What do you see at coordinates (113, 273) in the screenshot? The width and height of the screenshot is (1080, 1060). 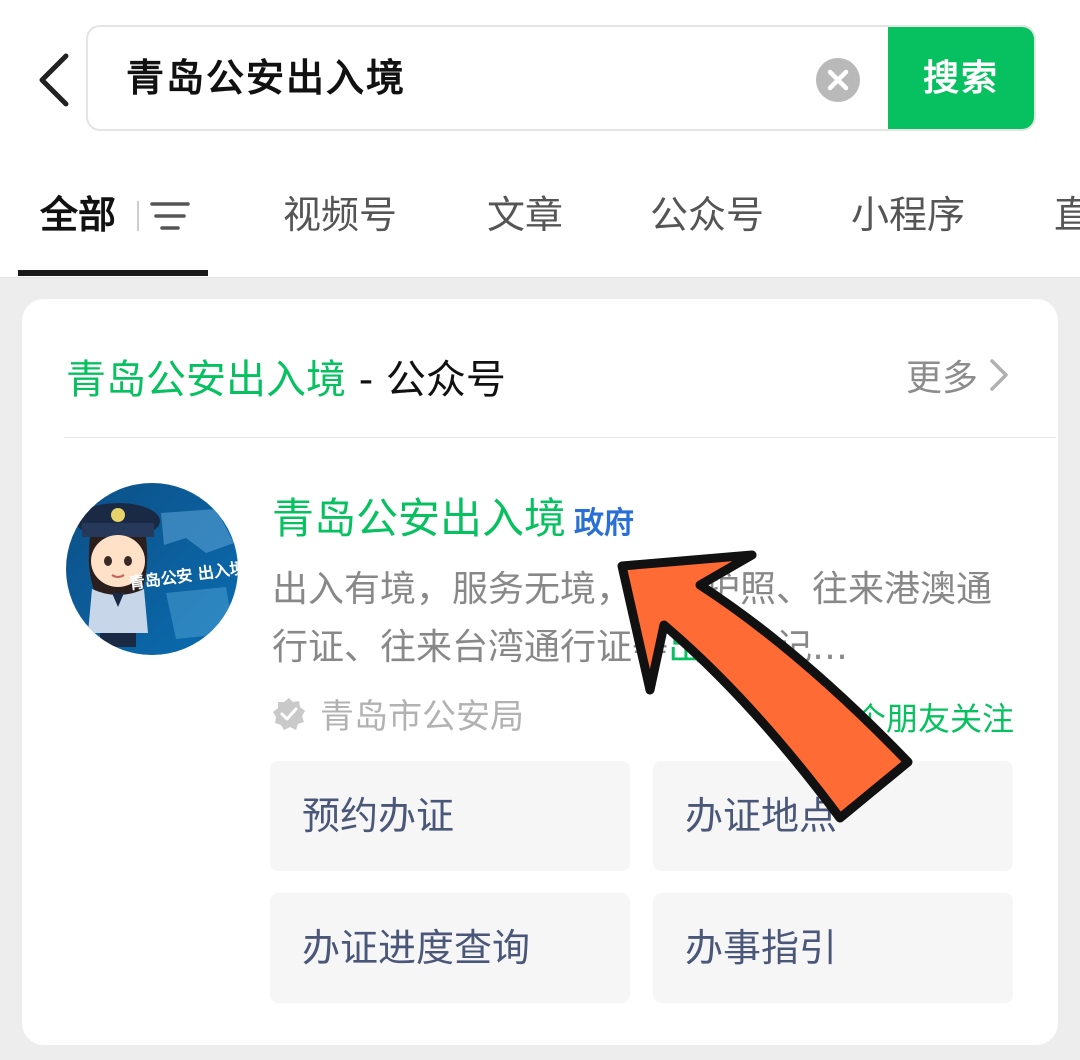 I see `active-tab-indicator` at bounding box center [113, 273].